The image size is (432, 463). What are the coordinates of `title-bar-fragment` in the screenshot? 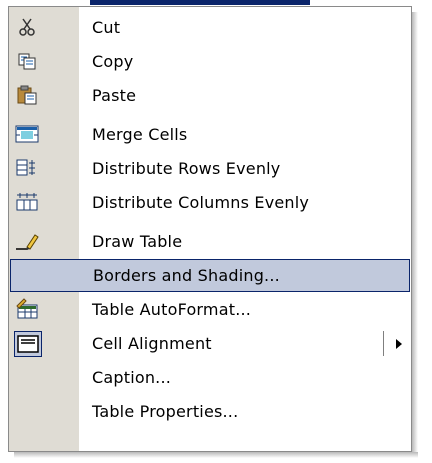 It's located at (200, 2).